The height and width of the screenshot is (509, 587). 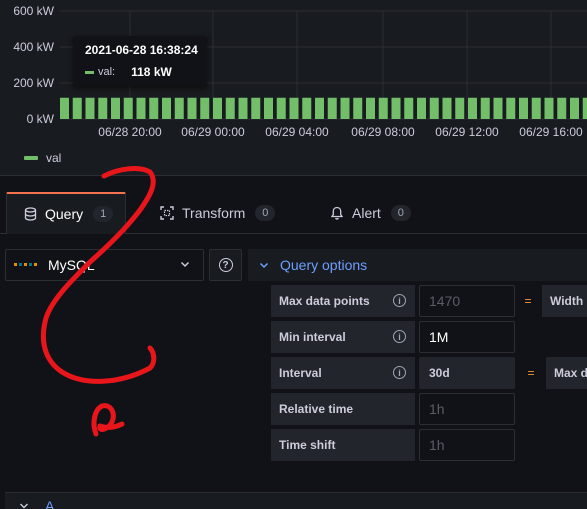 I want to click on question-circle-icon: ?, so click(x=225, y=265).